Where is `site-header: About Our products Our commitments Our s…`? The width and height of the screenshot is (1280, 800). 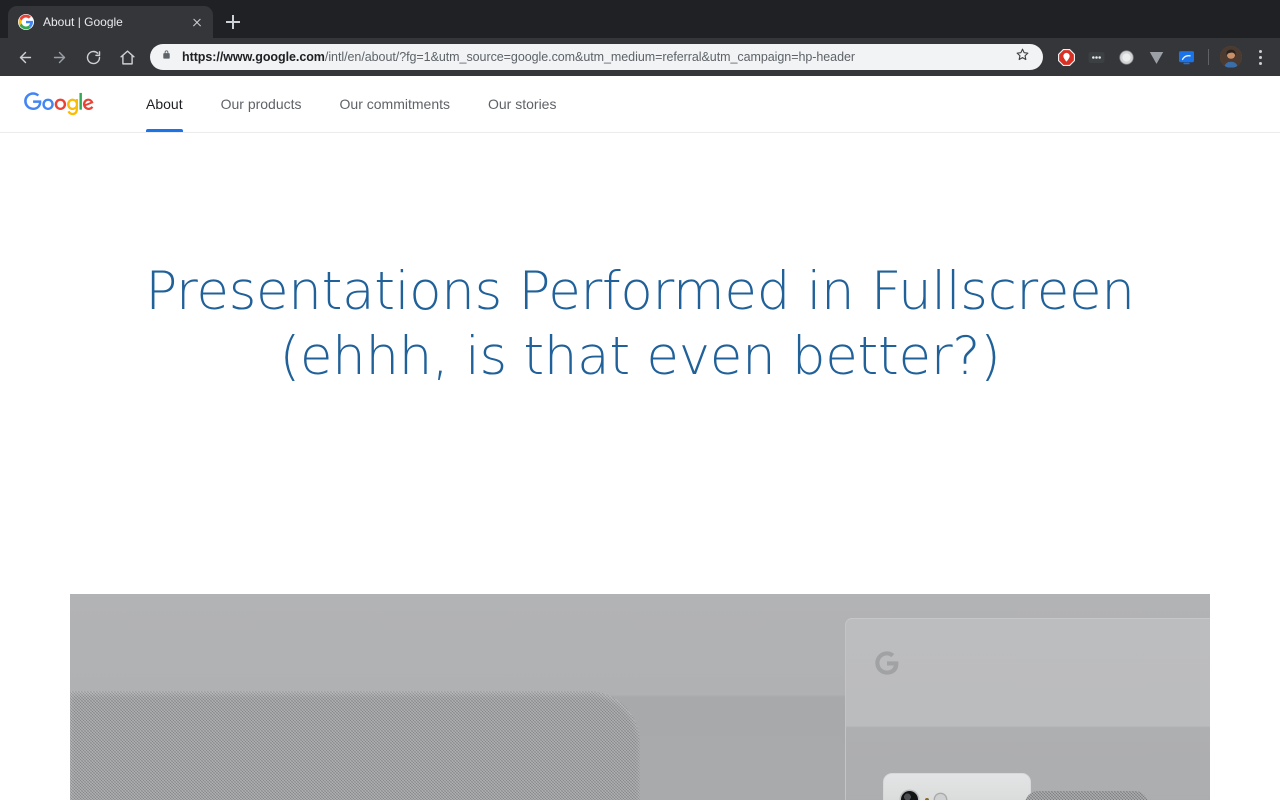 site-header: About Our products Our commitments Our s… is located at coordinates (640, 104).